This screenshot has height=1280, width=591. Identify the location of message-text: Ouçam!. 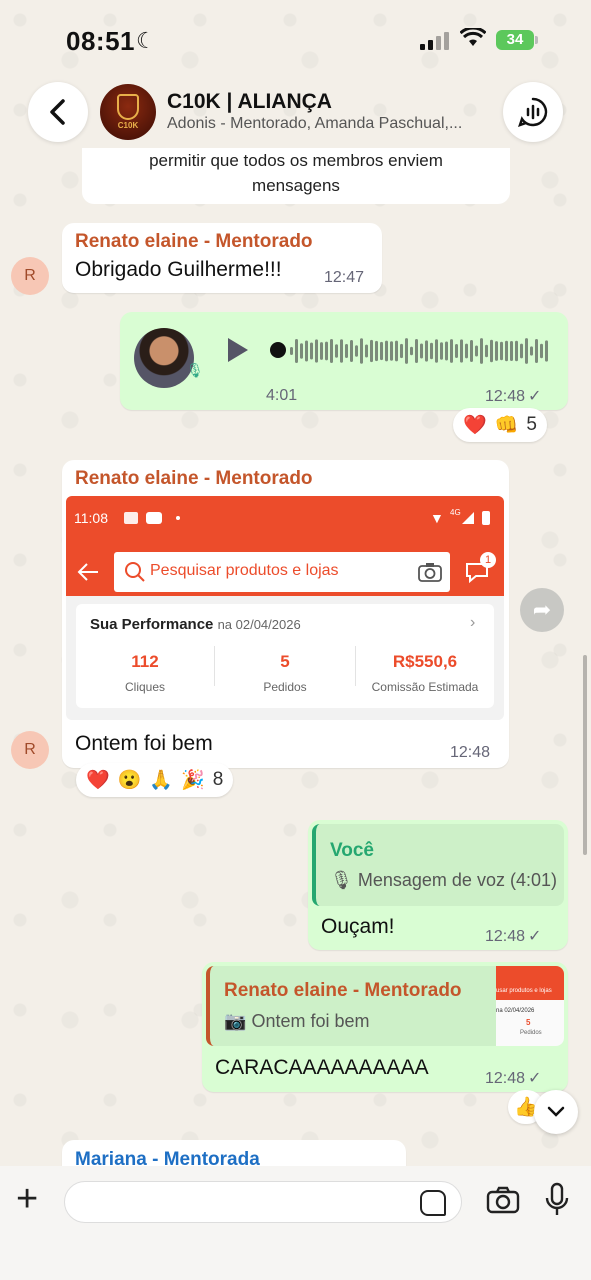
(358, 926).